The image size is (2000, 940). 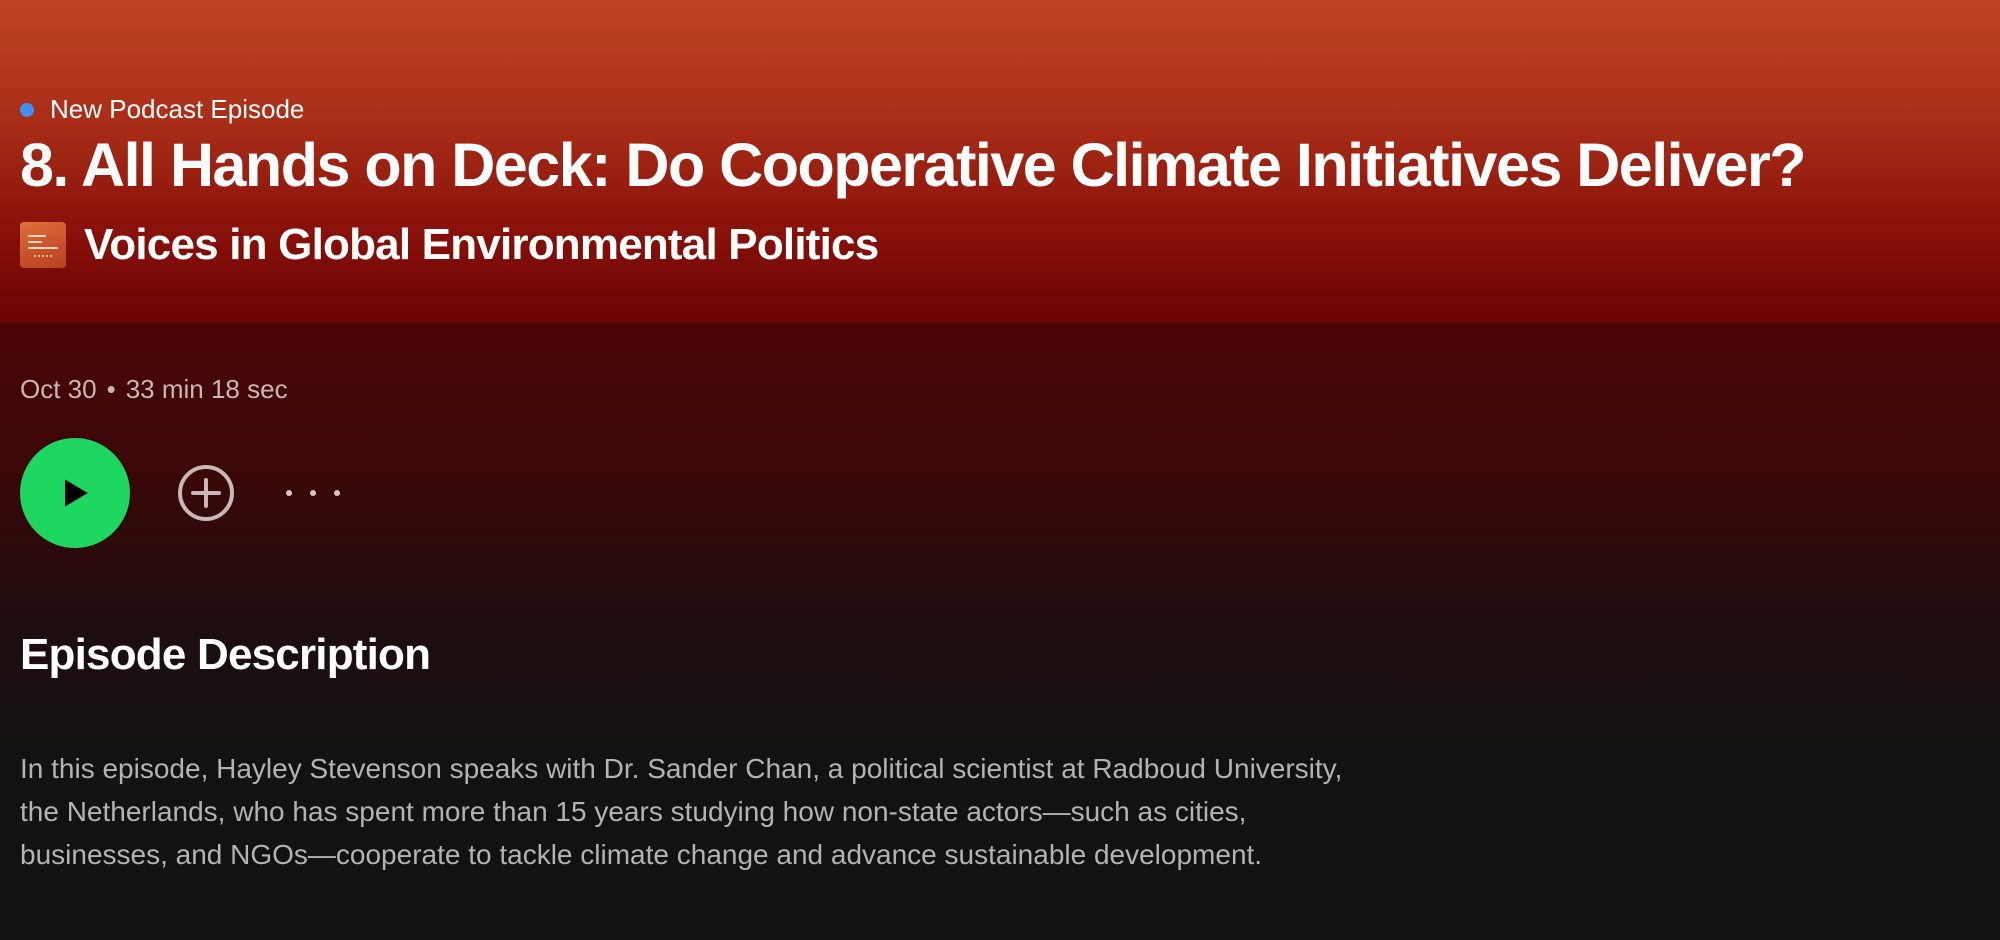 What do you see at coordinates (58, 389) in the screenshot?
I see `episode-date: Oct 30` at bounding box center [58, 389].